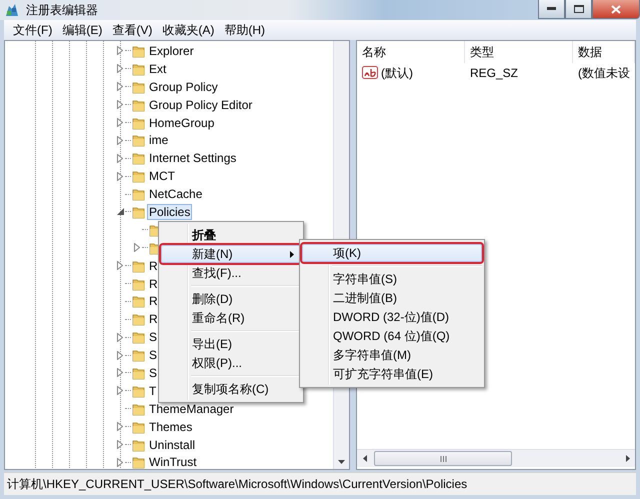  What do you see at coordinates (341, 462) in the screenshot?
I see `scroll-down-icon` at bounding box center [341, 462].